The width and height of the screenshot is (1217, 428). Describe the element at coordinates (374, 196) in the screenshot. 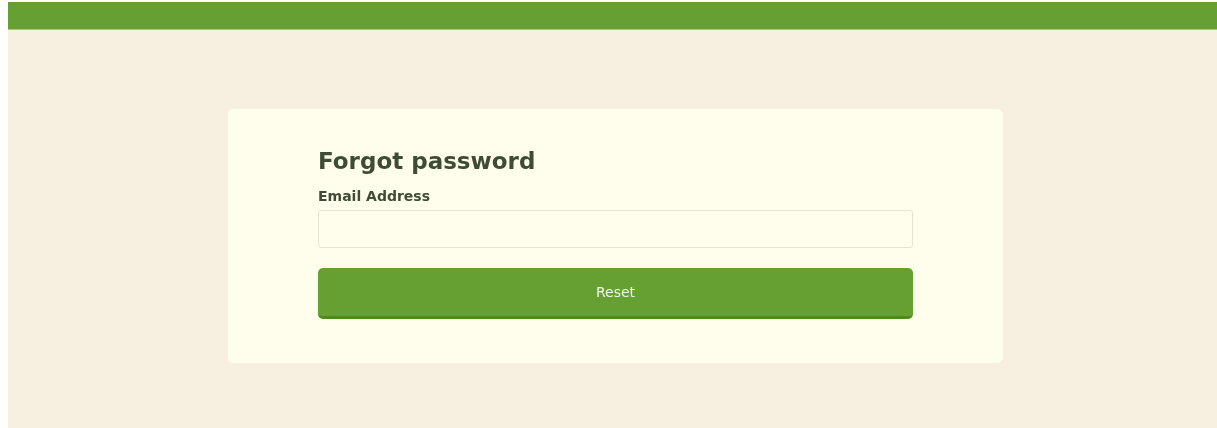

I see `field-label: Email Address` at that location.